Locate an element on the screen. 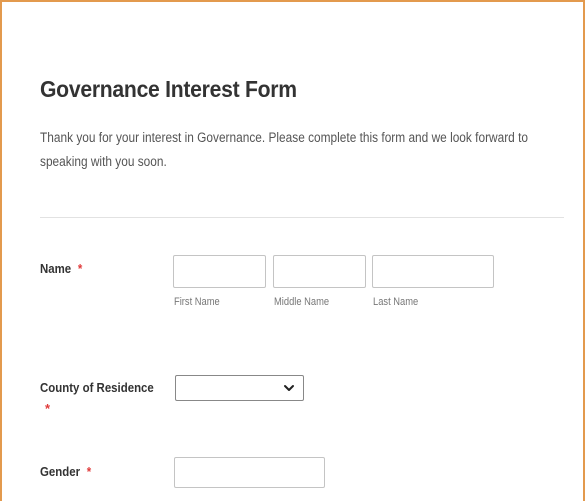 The height and width of the screenshot is (501, 585). last-name-input is located at coordinates (433, 271).